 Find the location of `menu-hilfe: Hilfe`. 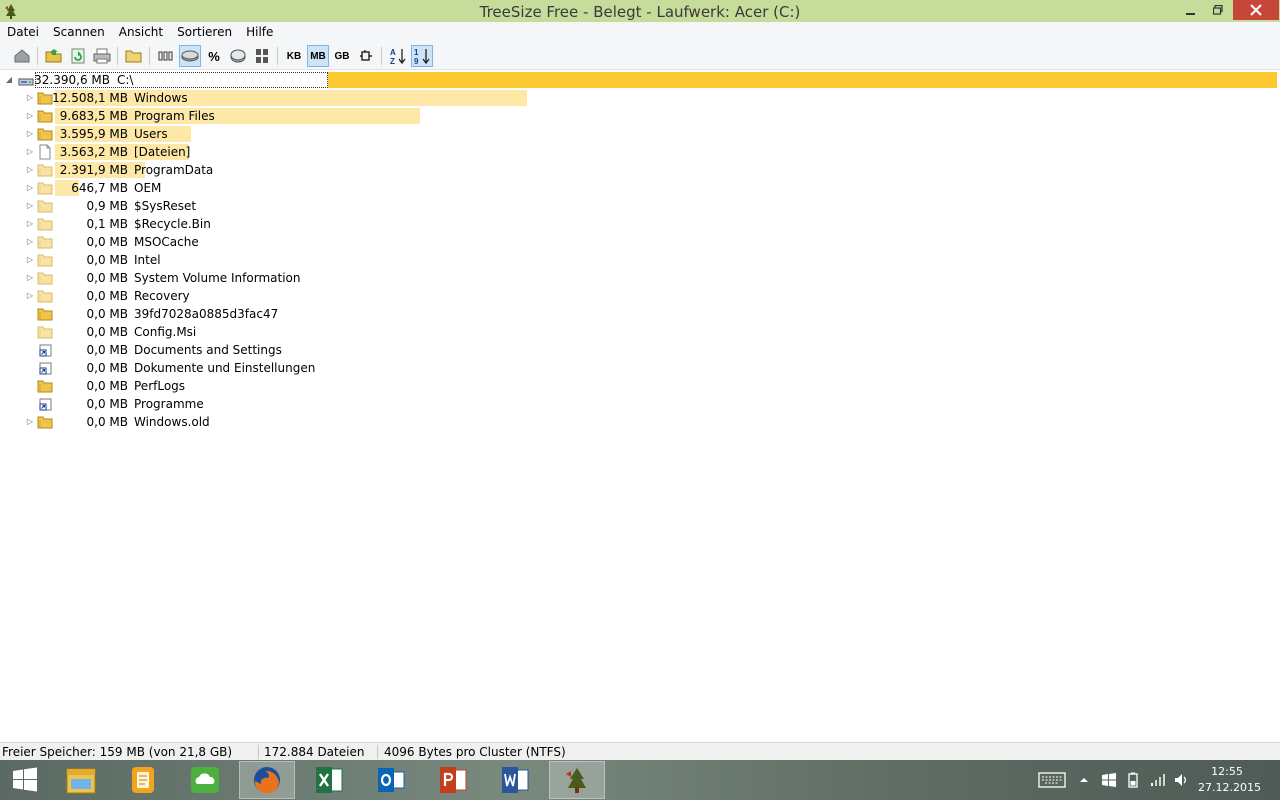

menu-hilfe: Hilfe is located at coordinates (259, 32).